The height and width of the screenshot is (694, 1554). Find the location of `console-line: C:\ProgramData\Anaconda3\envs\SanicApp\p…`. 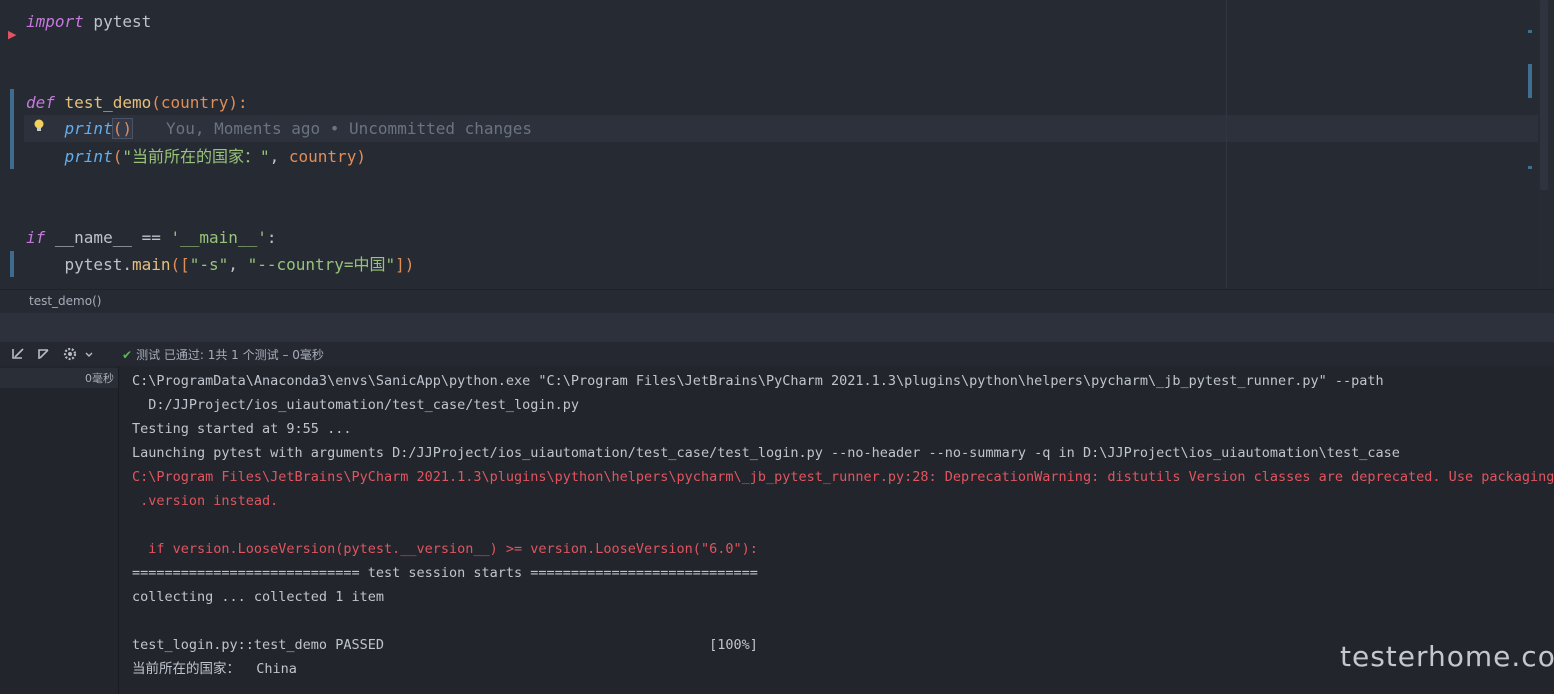

console-line: C:\ProgramData\Anaconda3\envs\SanicApp\p… is located at coordinates (758, 381).